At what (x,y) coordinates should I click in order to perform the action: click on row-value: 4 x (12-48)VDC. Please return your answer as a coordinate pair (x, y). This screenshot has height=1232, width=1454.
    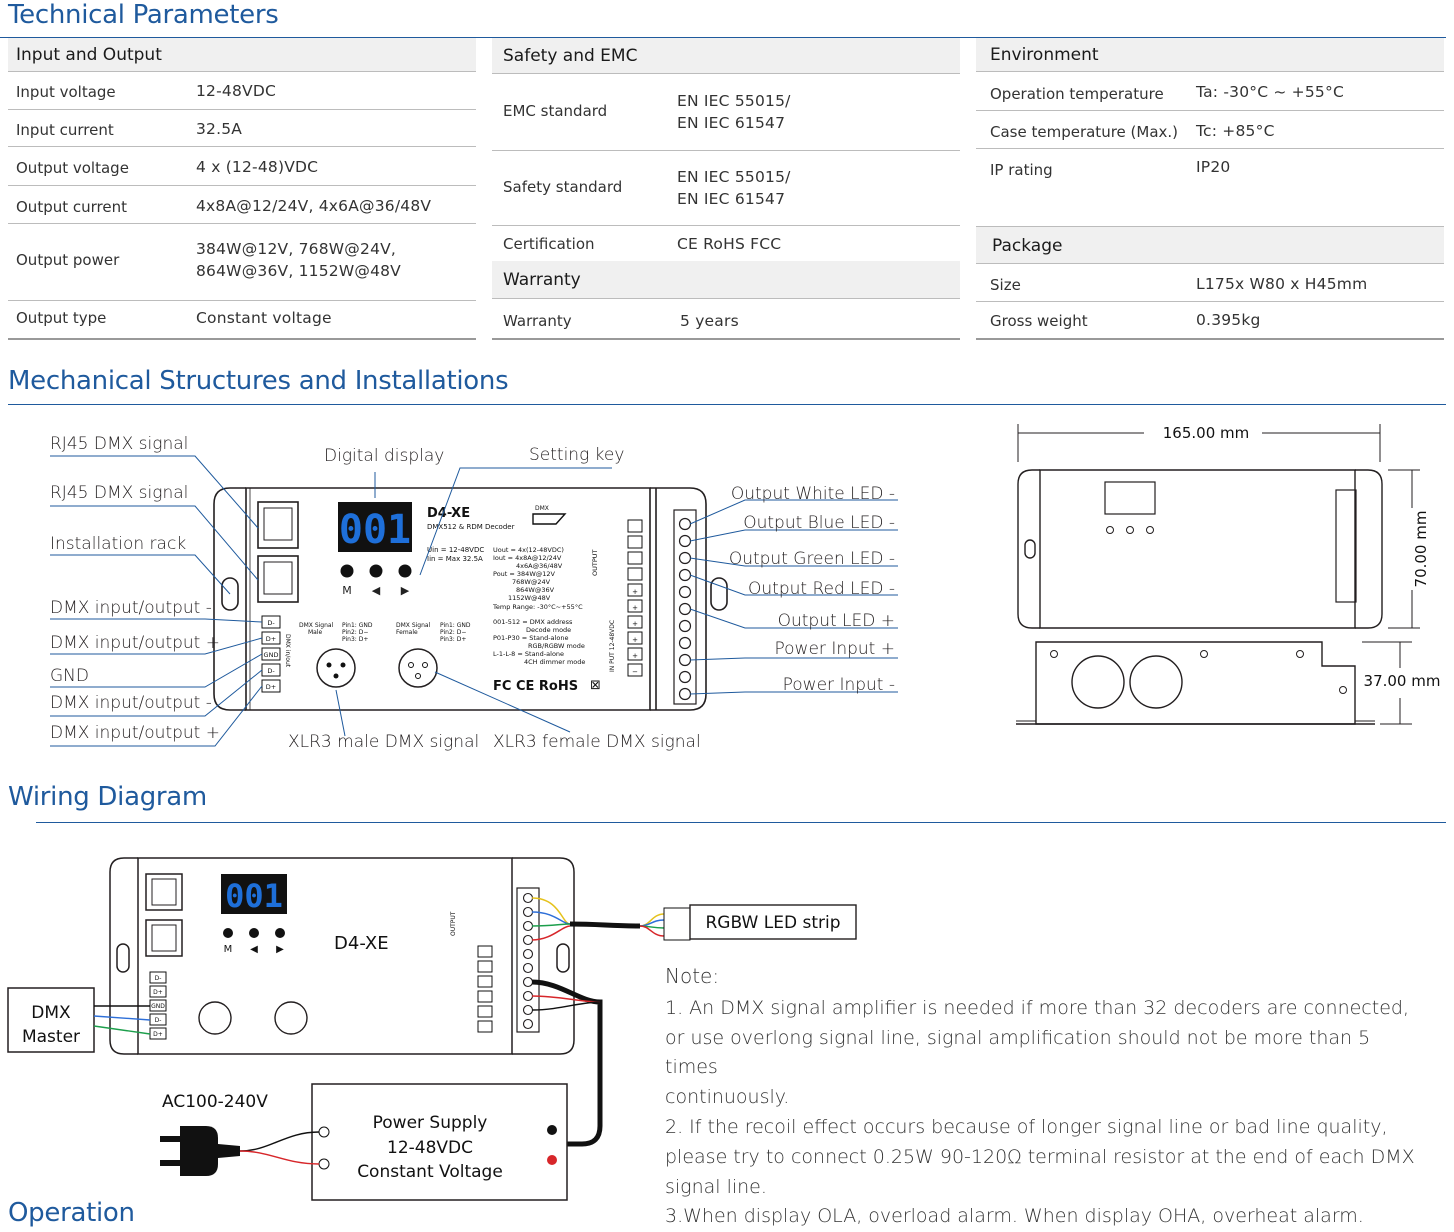
    Looking at the image, I should click on (257, 167).